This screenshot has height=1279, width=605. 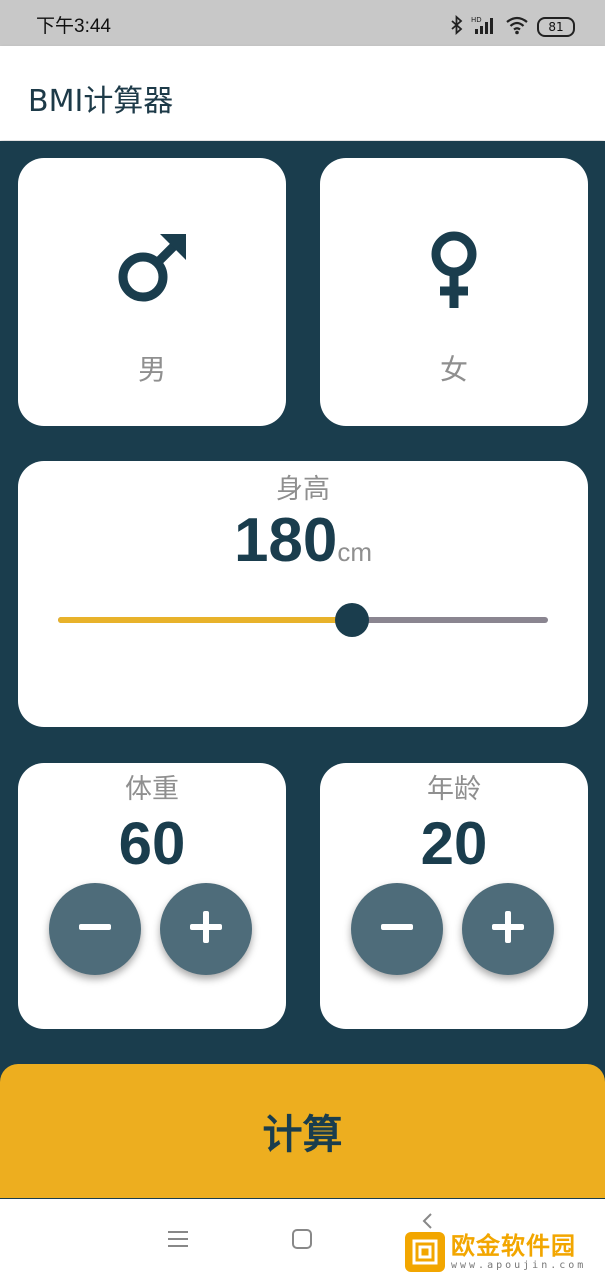 What do you see at coordinates (556, 27) in the screenshot?
I see `battery-icon: 81` at bounding box center [556, 27].